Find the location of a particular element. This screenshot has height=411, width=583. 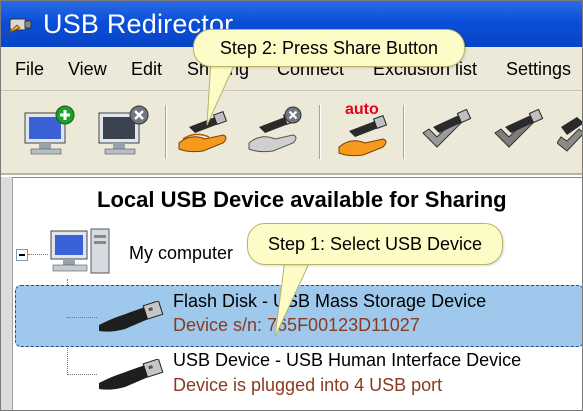

monitor-plus-icon is located at coordinates (49, 132).